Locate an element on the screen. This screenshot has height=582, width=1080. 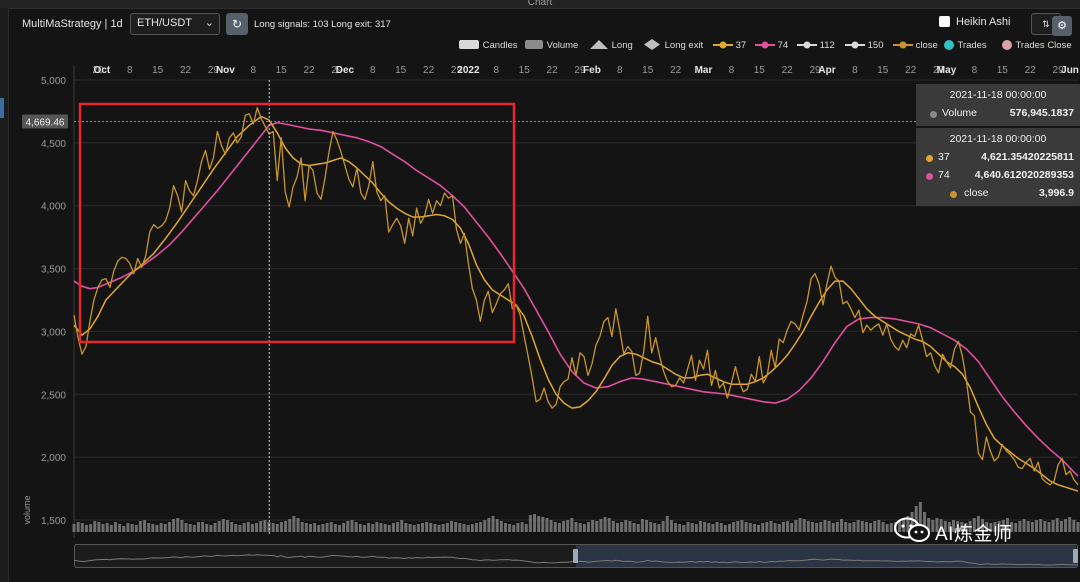
refresh-button: ↻ is located at coordinates (237, 24).